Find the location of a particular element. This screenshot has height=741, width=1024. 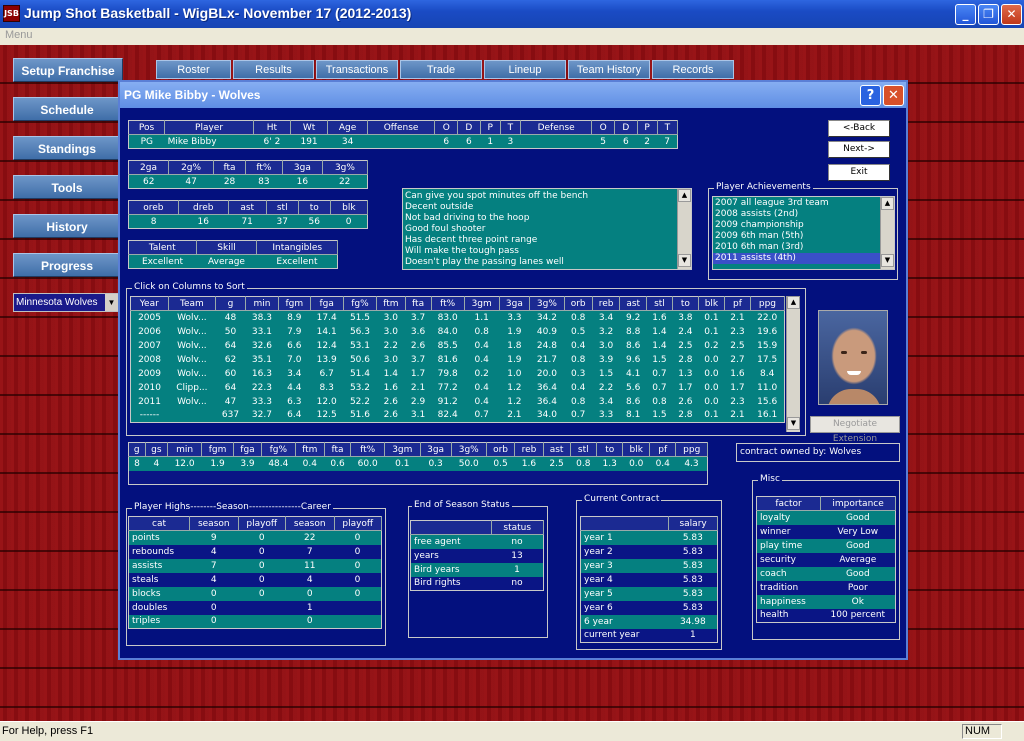

sortable-column-header: 3g% is located at coordinates (547, 303).